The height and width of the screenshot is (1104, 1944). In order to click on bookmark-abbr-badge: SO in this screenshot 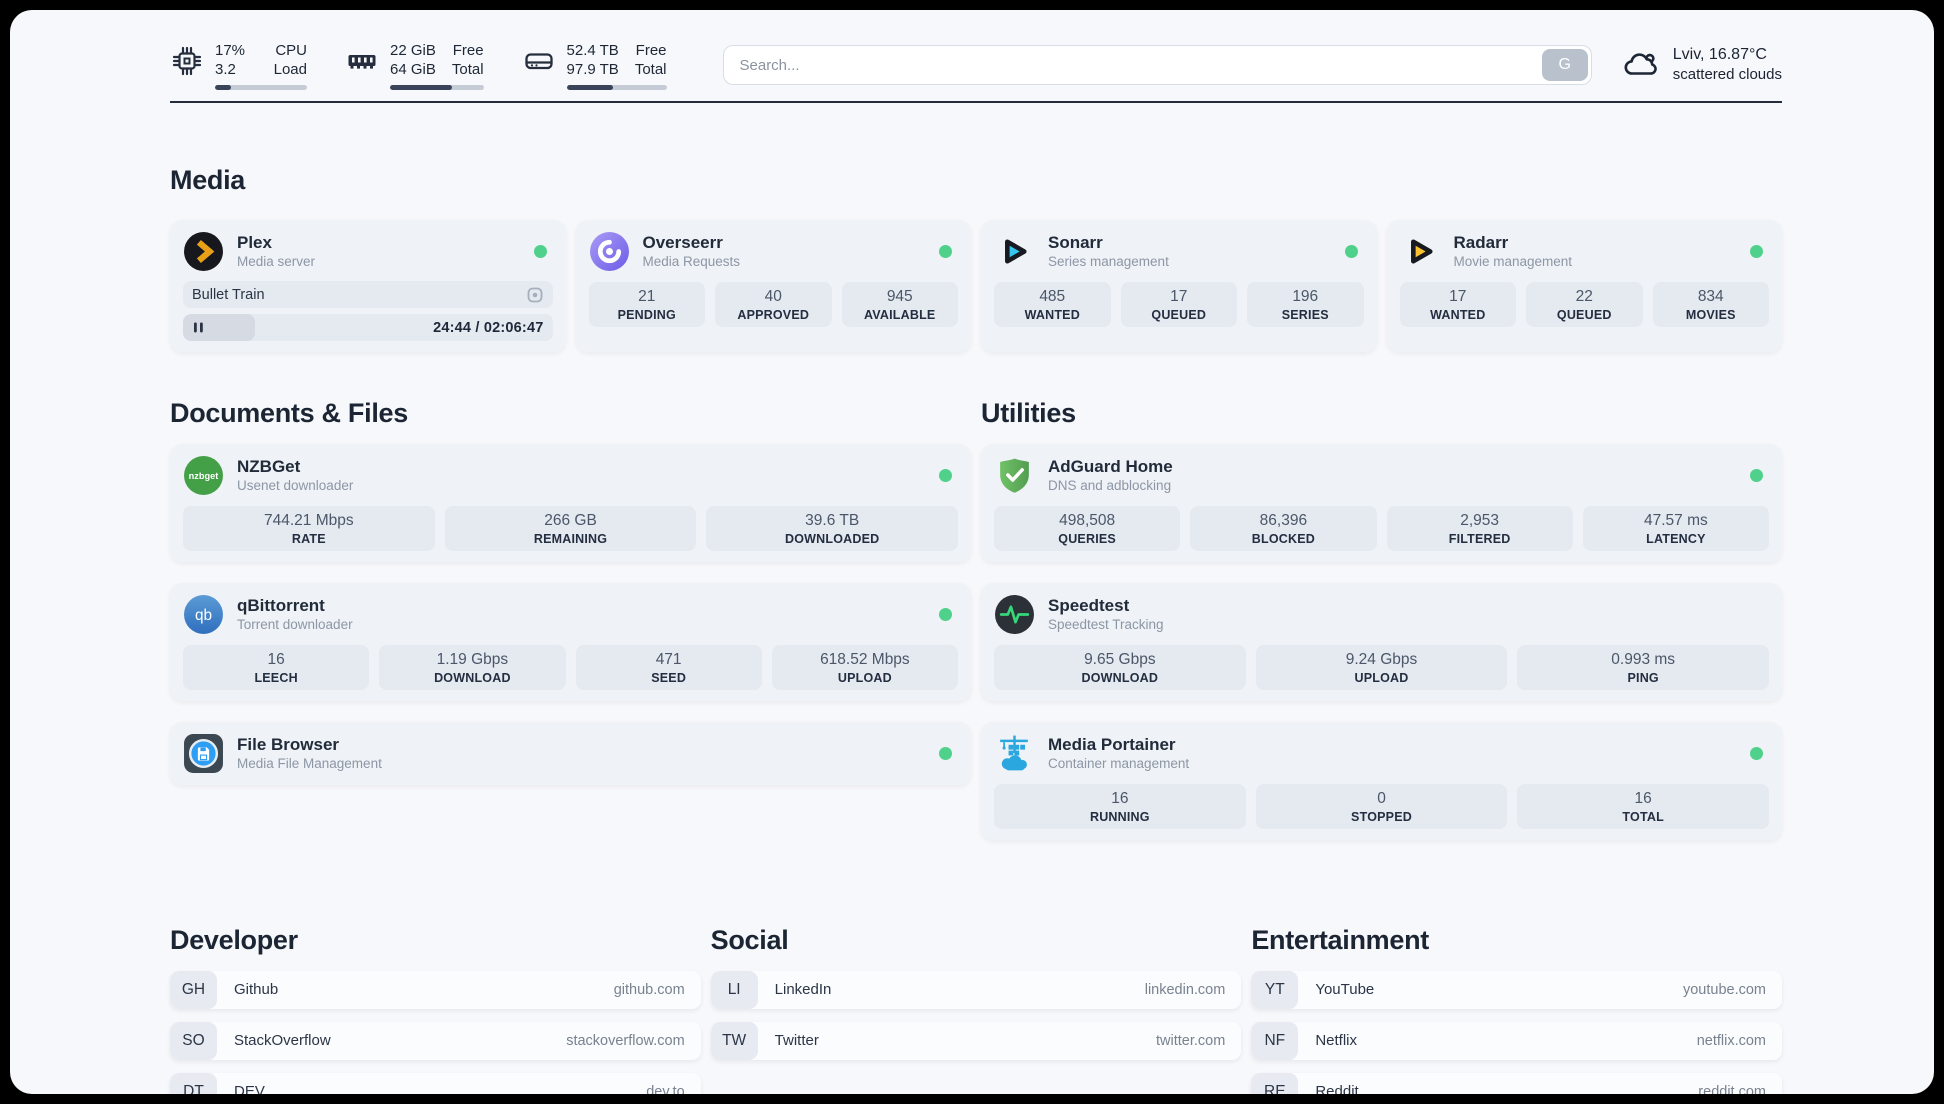, I will do `click(193, 1040)`.